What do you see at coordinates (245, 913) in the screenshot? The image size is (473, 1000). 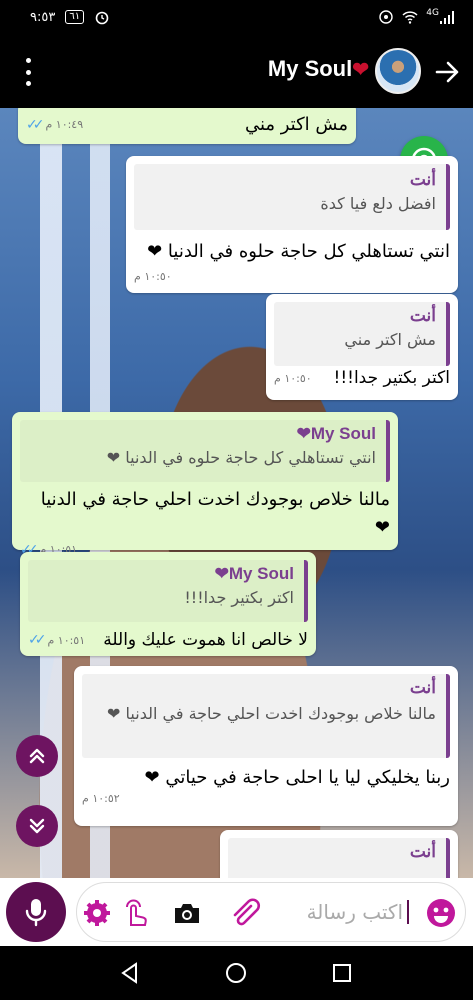 I see `attach-icon` at bounding box center [245, 913].